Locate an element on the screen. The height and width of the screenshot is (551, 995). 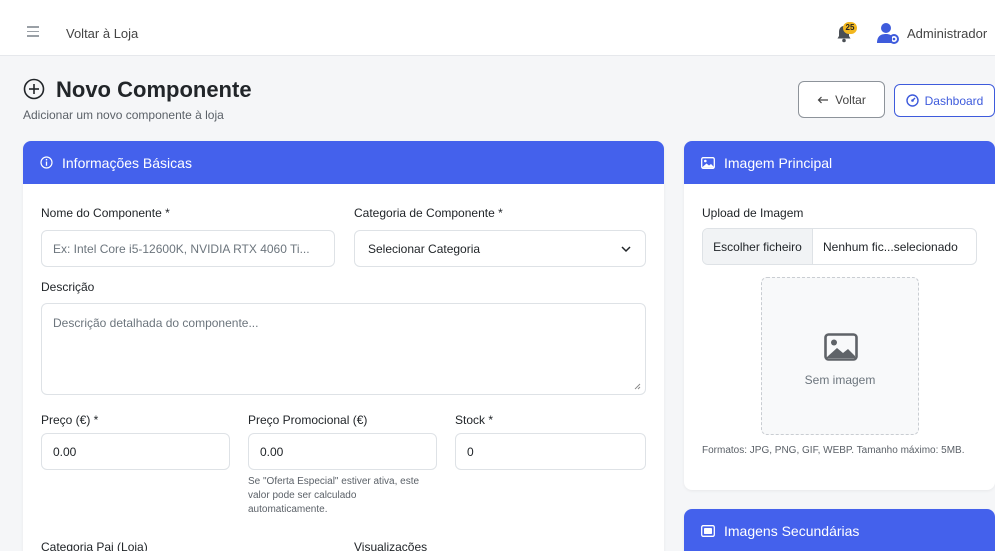
chevron-down-icon is located at coordinates (626, 249).